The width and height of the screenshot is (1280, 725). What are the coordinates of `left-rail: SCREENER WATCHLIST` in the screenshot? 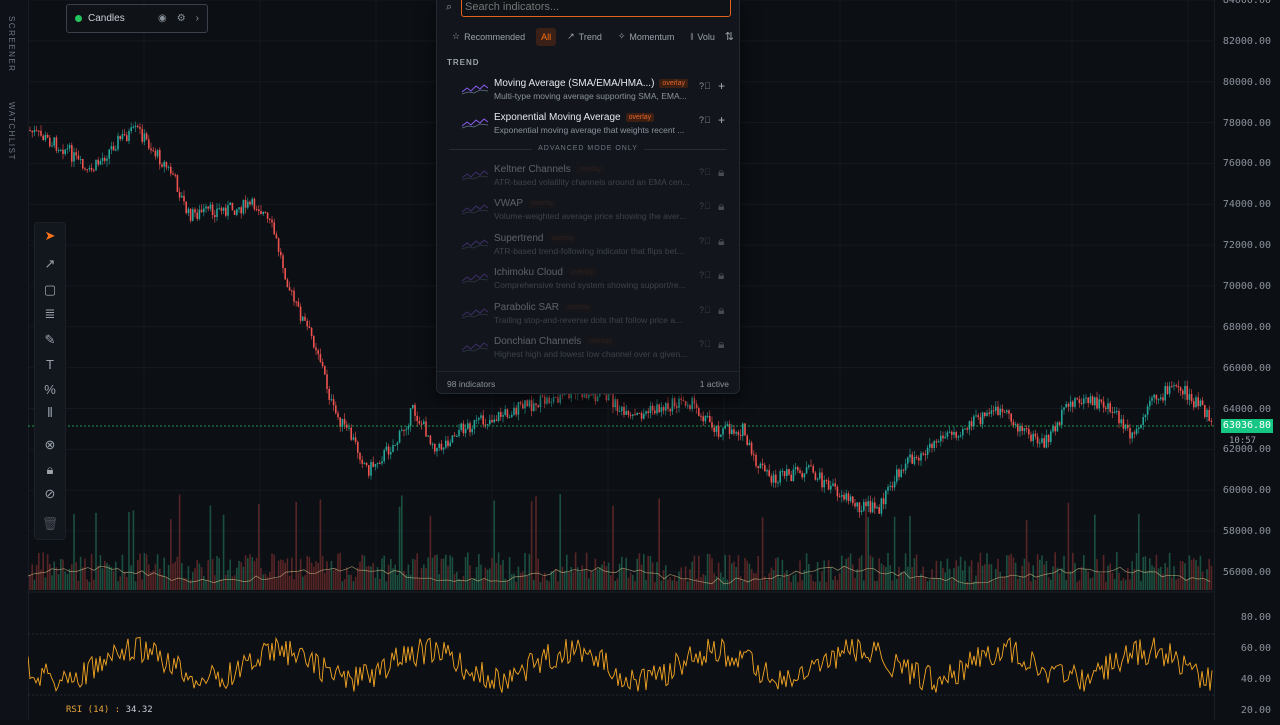 It's located at (14, 360).